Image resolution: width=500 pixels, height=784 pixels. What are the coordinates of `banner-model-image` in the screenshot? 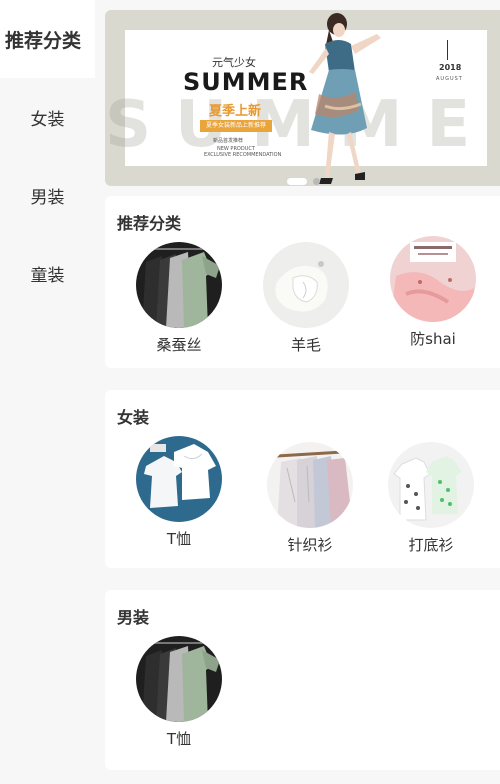 It's located at (345, 98).